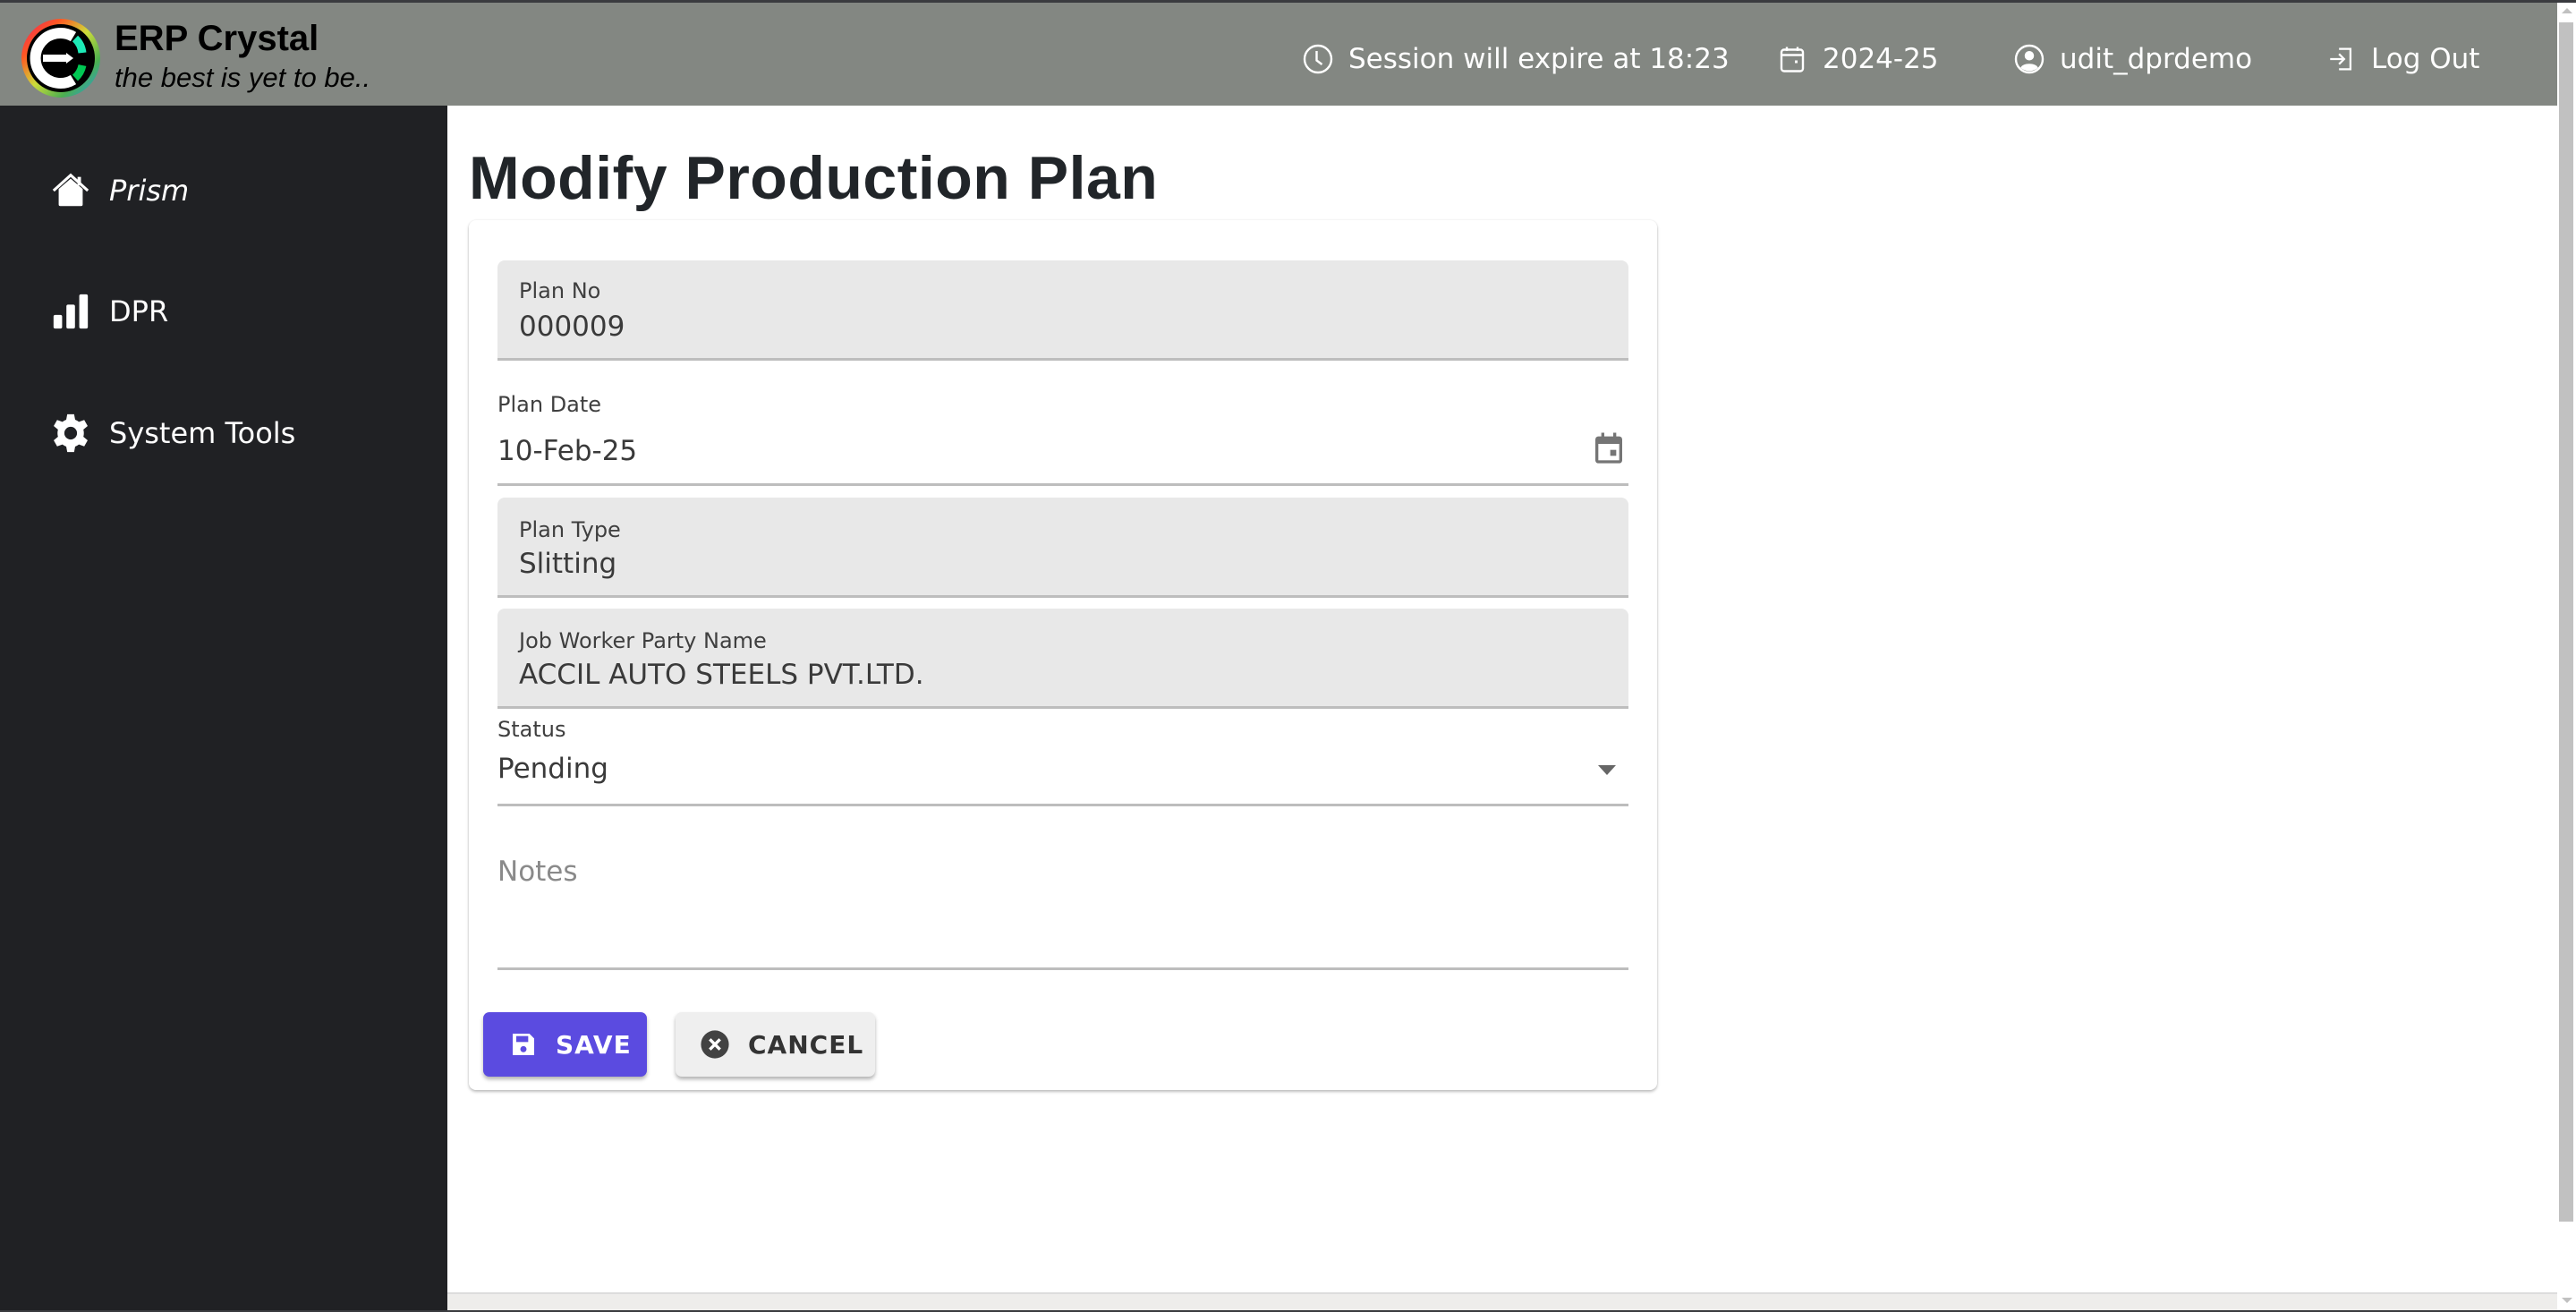  What do you see at coordinates (1062, 548) in the screenshot?
I see `plan-type-field: Plan Type Slitting` at bounding box center [1062, 548].